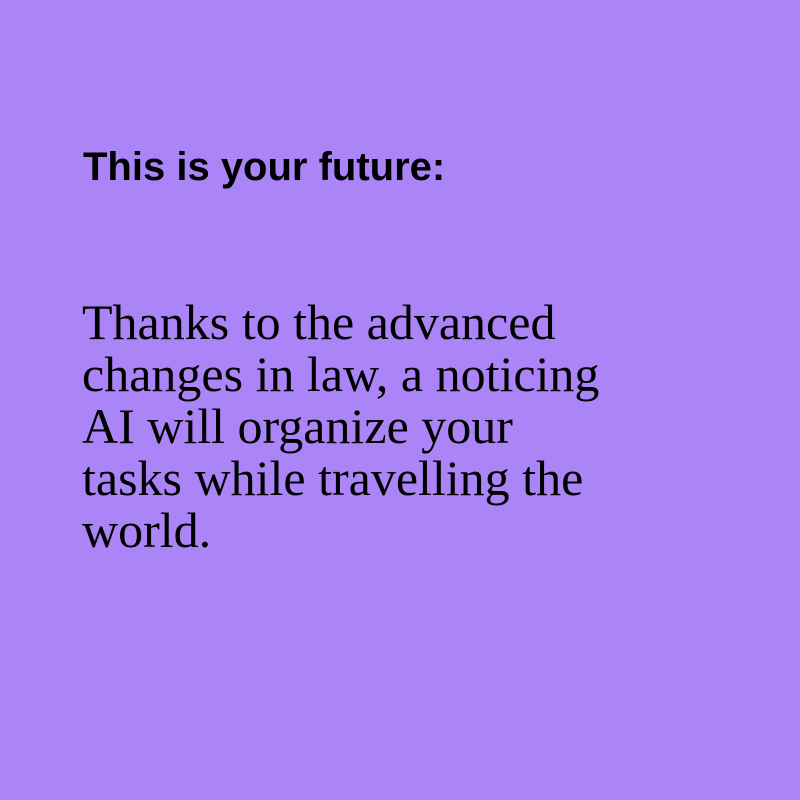  I want to click on body-line-5: world., so click(147, 530).